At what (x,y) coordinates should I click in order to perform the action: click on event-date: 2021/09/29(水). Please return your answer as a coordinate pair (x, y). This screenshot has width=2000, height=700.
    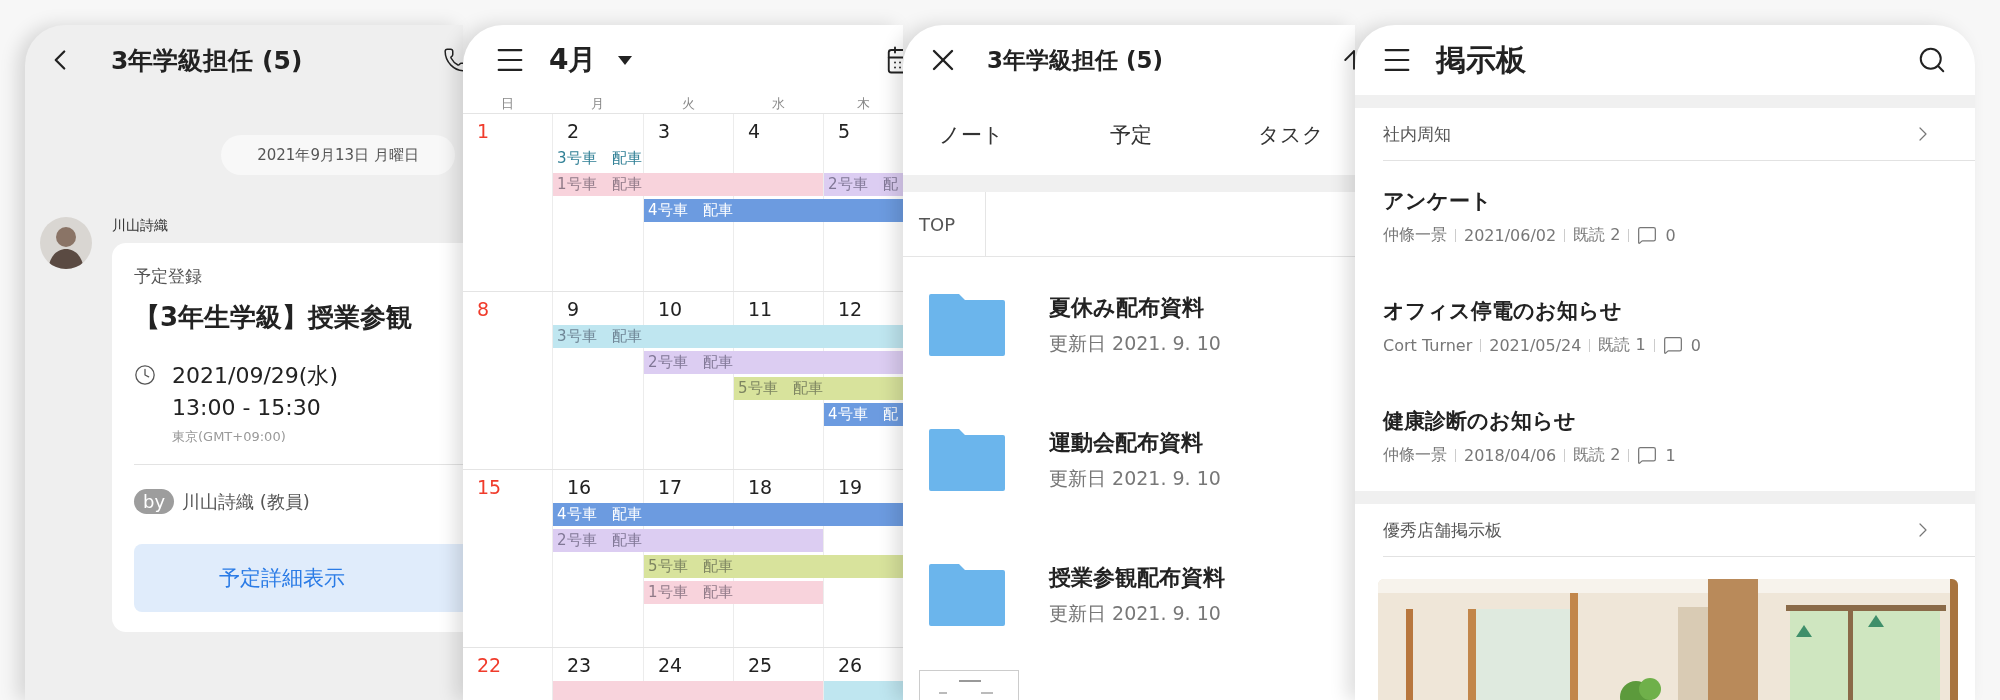
    Looking at the image, I should click on (255, 376).